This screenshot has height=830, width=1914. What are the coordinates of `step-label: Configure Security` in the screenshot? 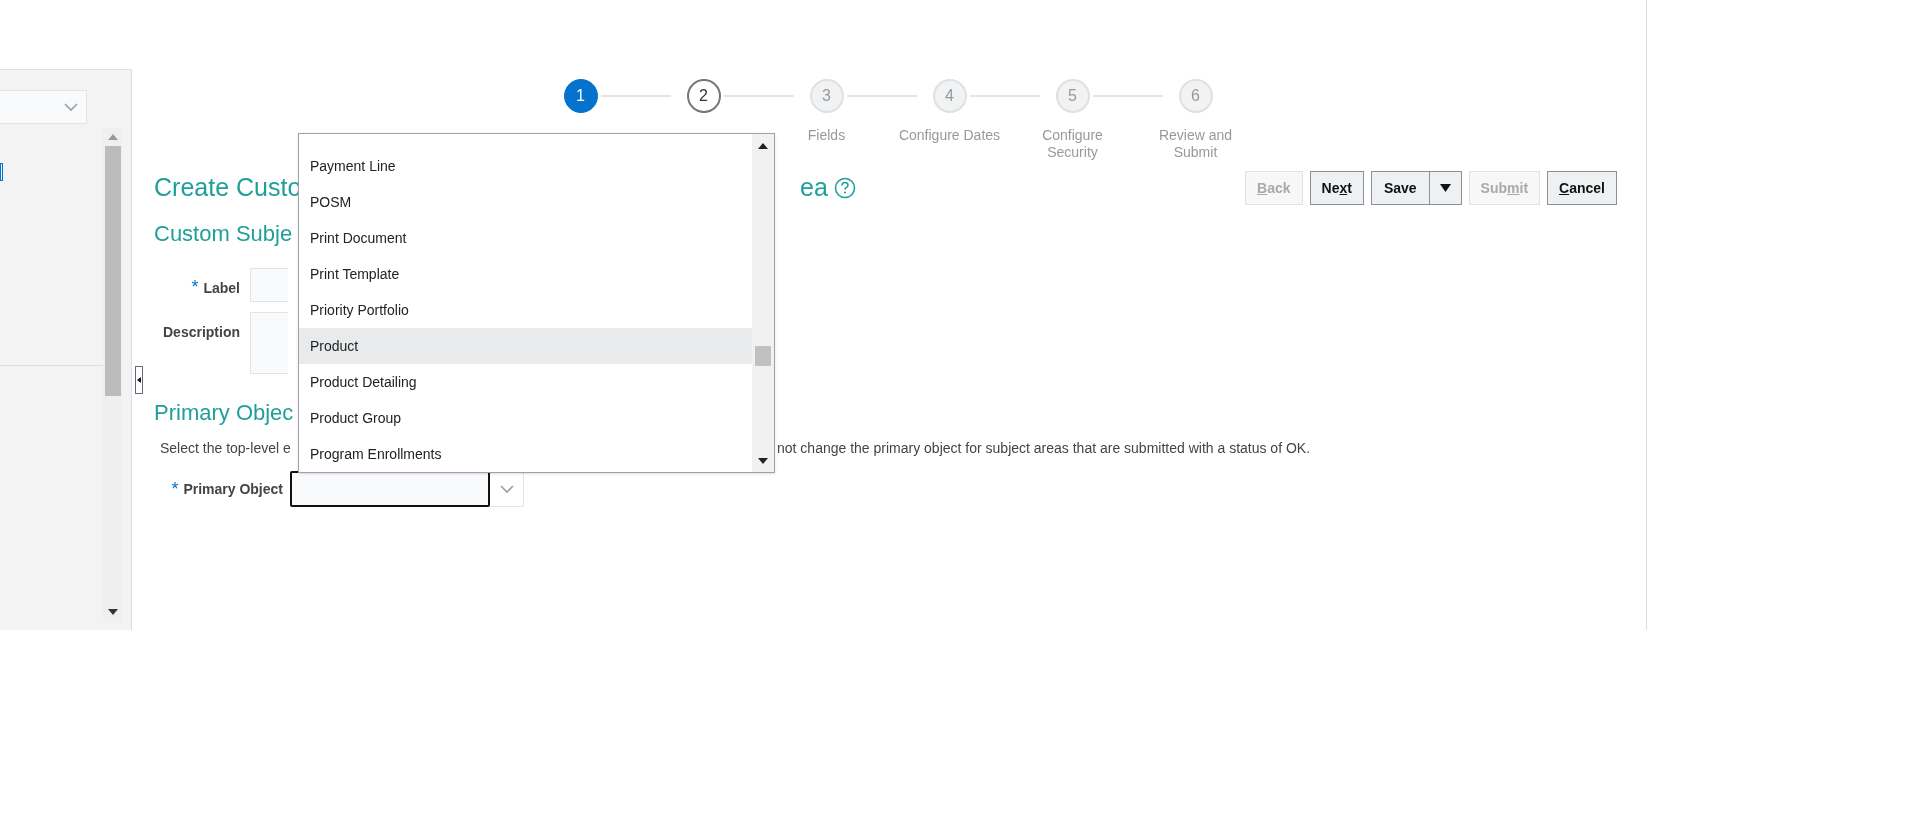 It's located at (1072, 144).